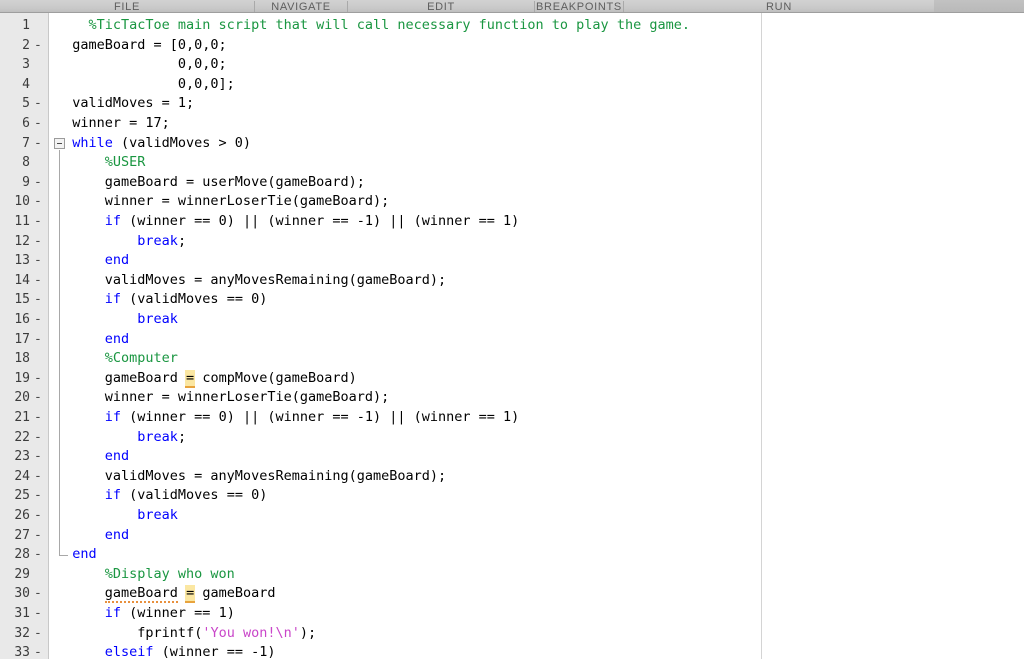  I want to click on code-line: 20- winner = winnerLoserTie(gameBoard);, so click(512, 398).